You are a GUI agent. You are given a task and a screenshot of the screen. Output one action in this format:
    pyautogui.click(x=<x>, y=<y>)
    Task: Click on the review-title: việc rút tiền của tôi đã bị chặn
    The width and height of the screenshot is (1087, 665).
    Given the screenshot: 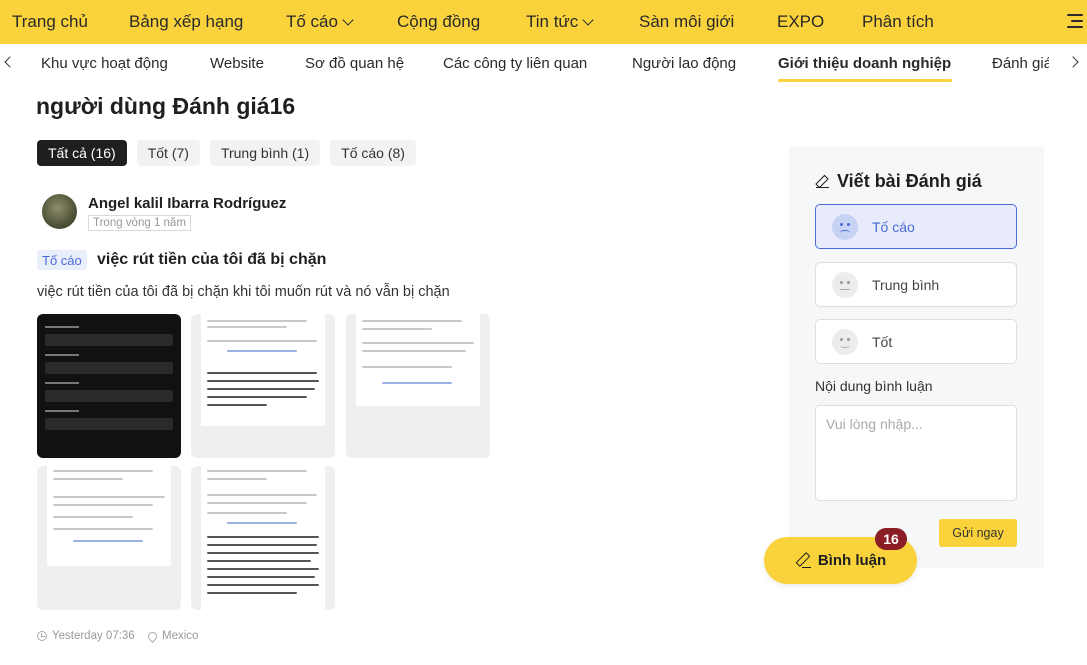 What is the action you would take?
    pyautogui.click(x=212, y=259)
    